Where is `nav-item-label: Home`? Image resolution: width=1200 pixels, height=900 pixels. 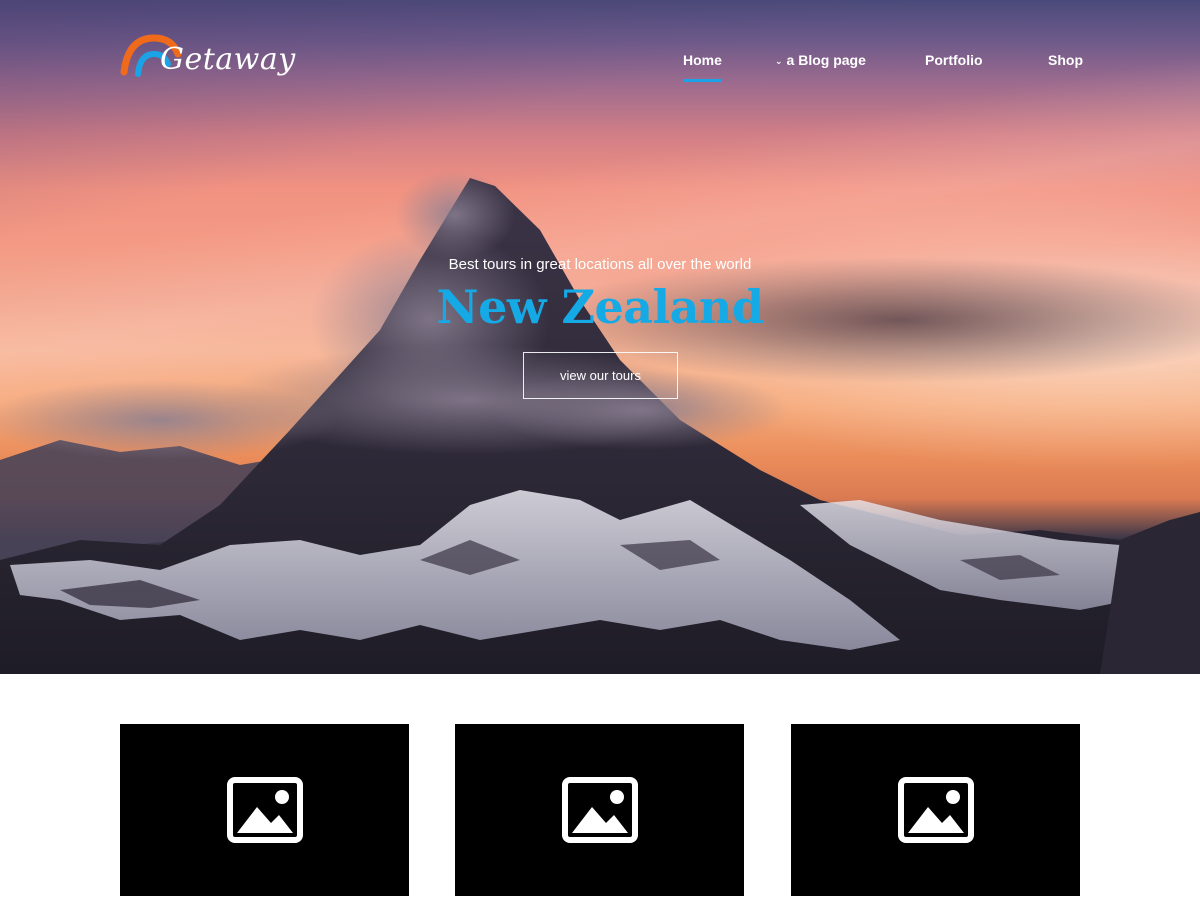
nav-item-label: Home is located at coordinates (702, 60).